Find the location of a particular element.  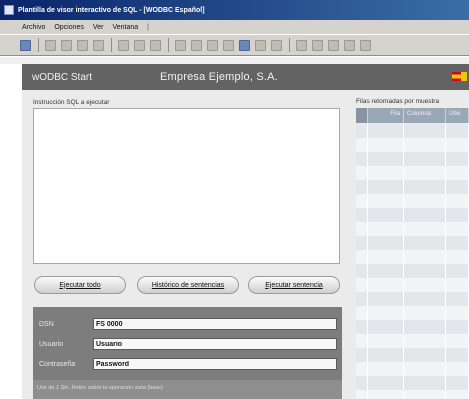

undo-icon is located at coordinates (196, 45).